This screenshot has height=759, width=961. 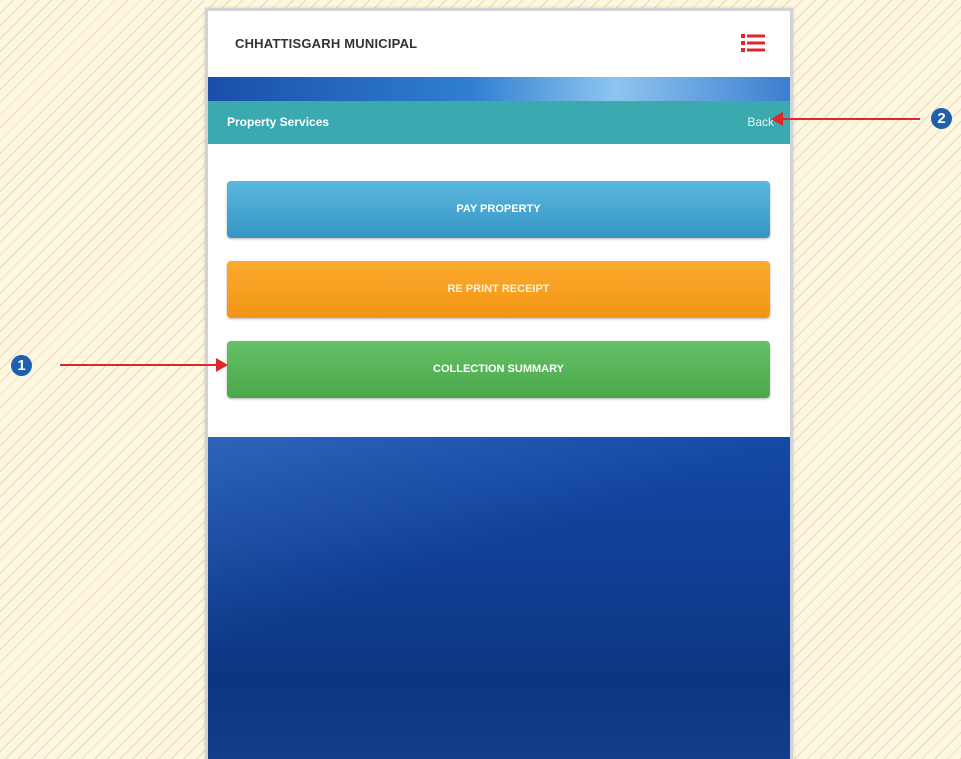 I want to click on collection-summary-button: COLLECTION SUMMARY, so click(x=498, y=369).